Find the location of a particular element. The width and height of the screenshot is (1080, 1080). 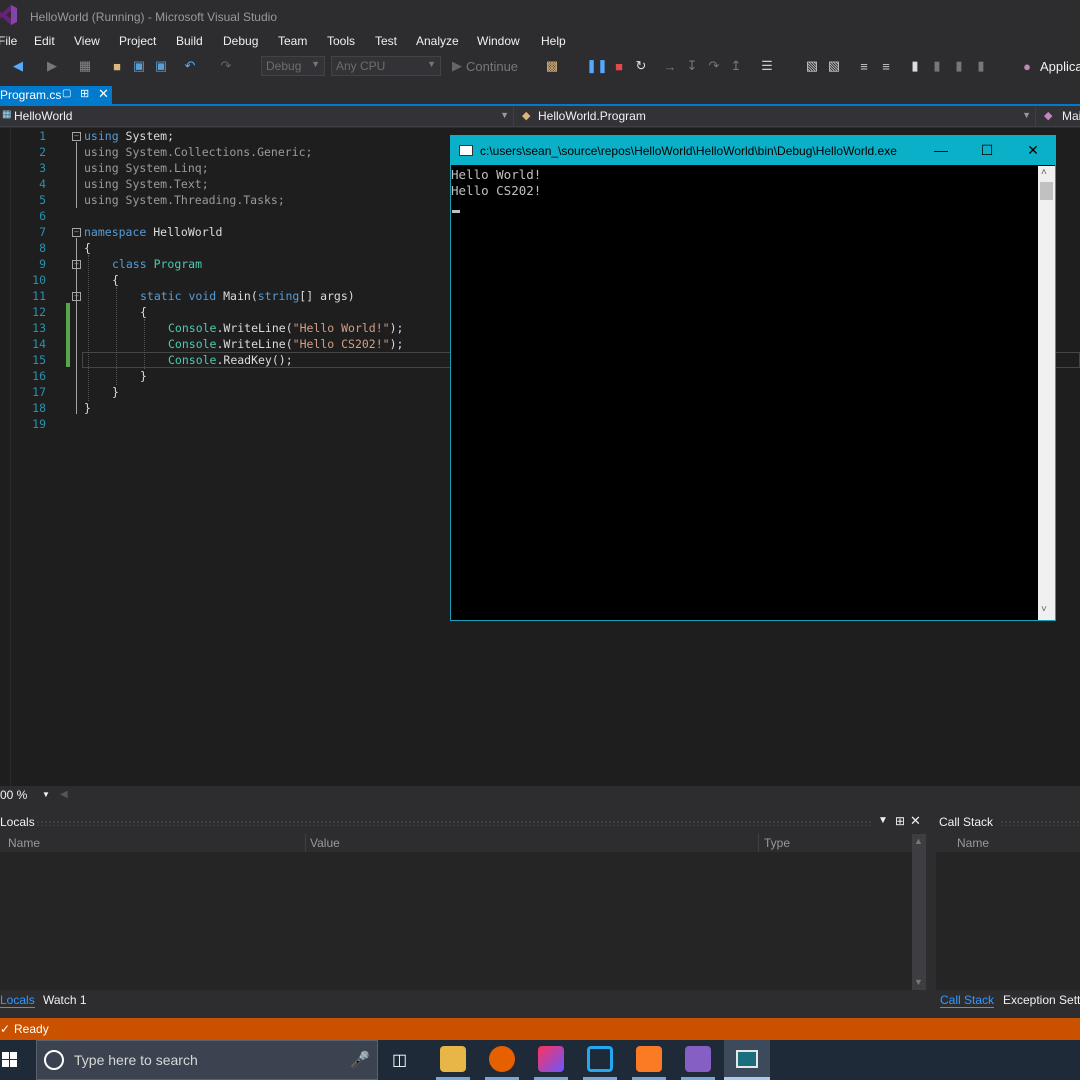

maximize-icon: ☐ is located at coordinates (987, 150).